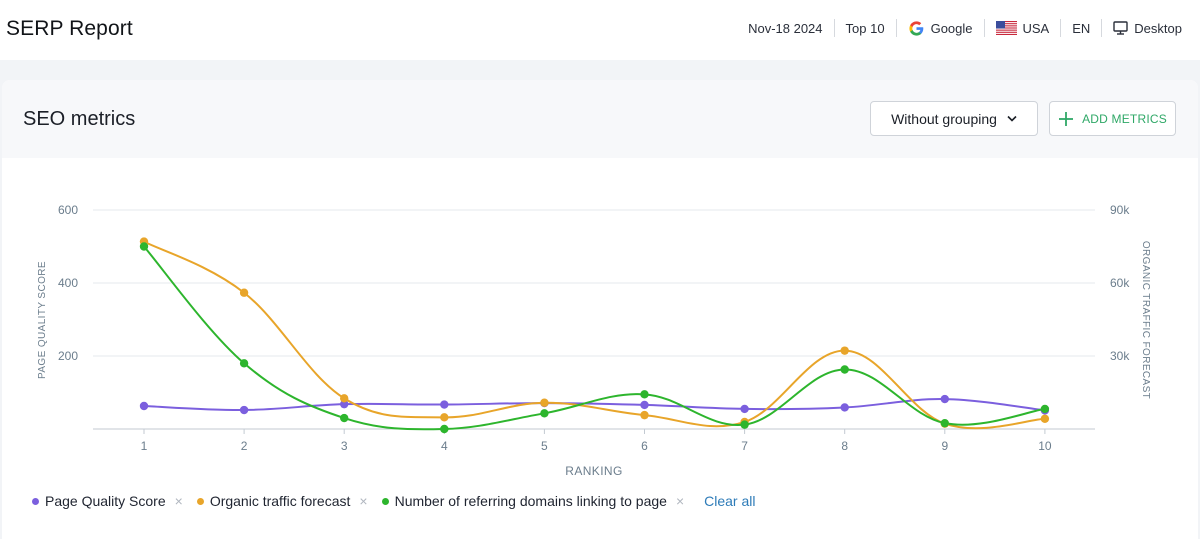 The width and height of the screenshot is (1200, 539). Describe the element at coordinates (1120, 356) in the screenshot. I see `y-right-tick-label: 30k` at that location.